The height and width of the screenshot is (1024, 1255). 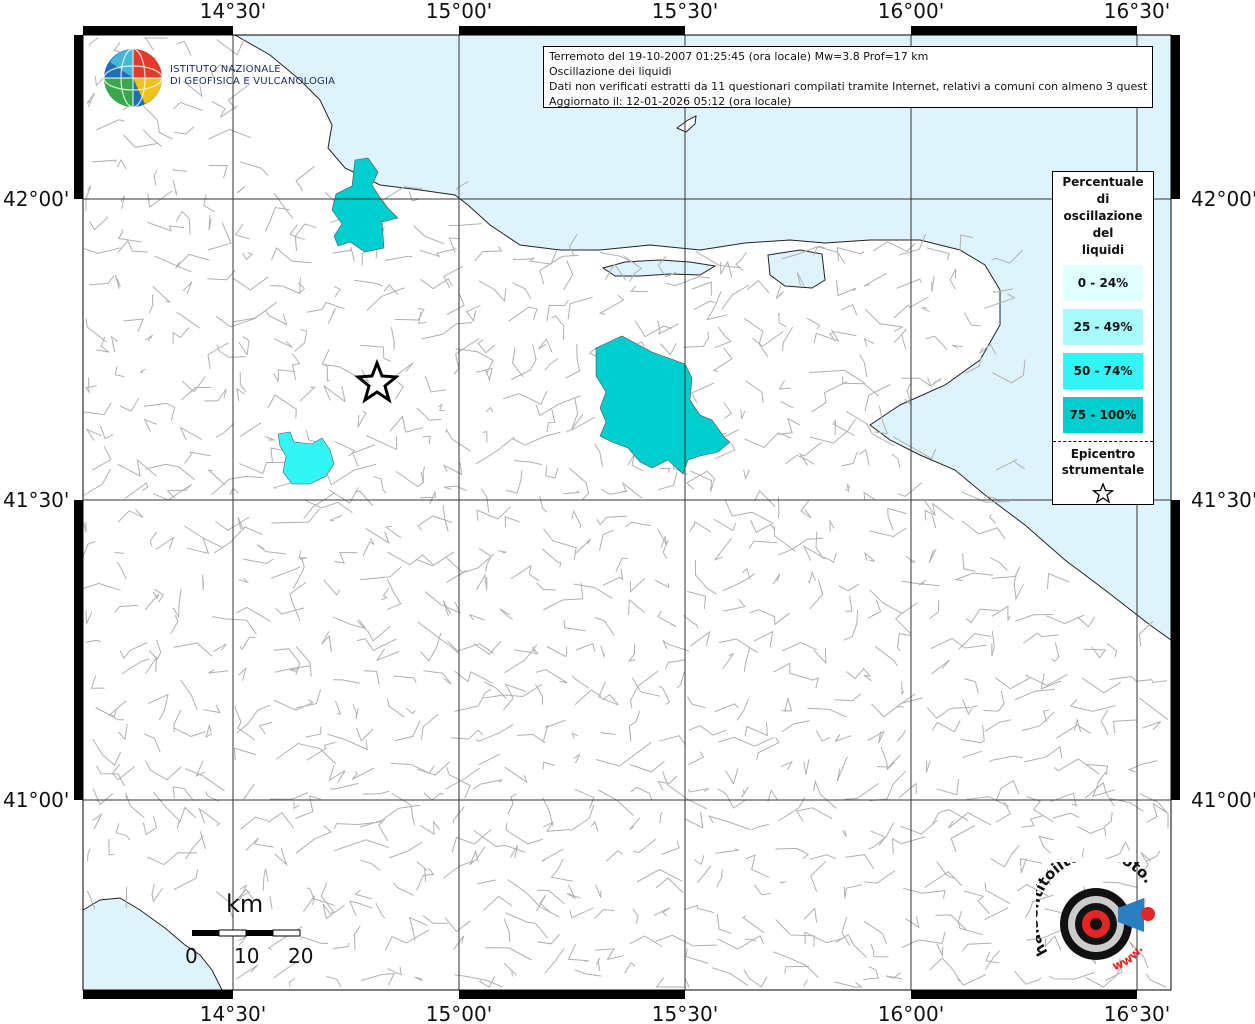 I want to click on tick-right-2: 41°30', so click(x=1223, y=500).